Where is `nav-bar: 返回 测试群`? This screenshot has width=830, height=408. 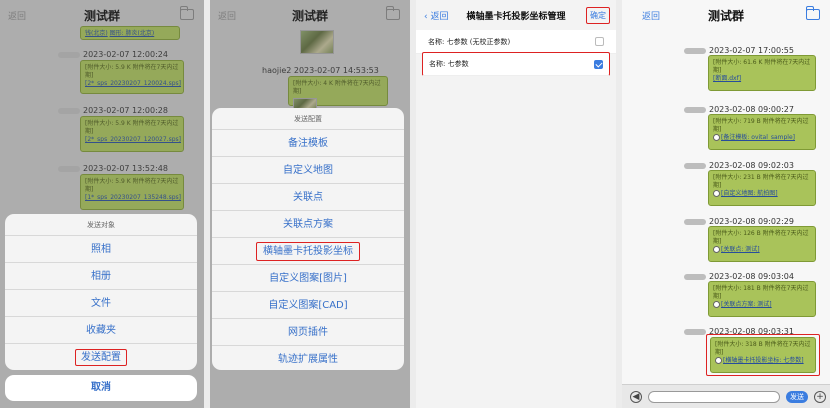
nav-bar: 返回 测试群 is located at coordinates (726, 15).